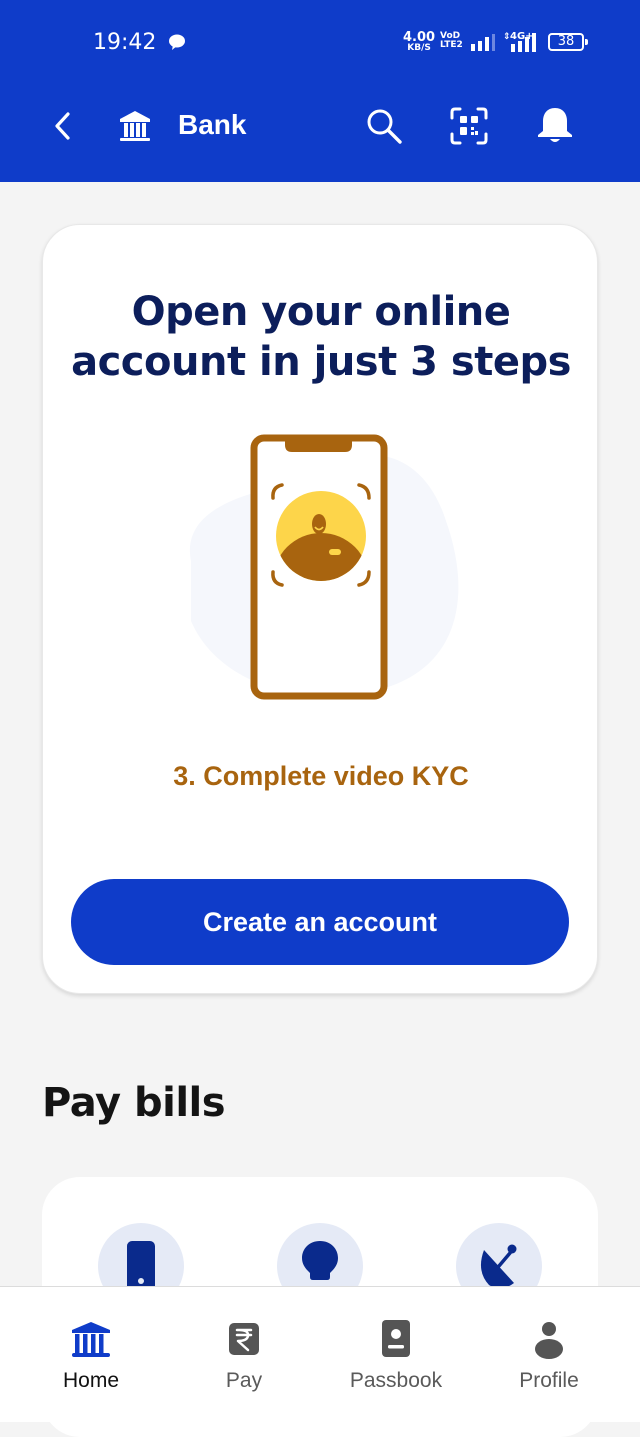 The image size is (640, 1437). What do you see at coordinates (91, 1380) in the screenshot?
I see `nav-label-home: Home` at bounding box center [91, 1380].